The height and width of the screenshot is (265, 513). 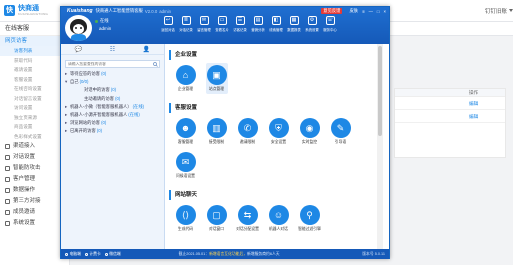 I want to click on menu-icon: ≡, so click(x=363, y=11).